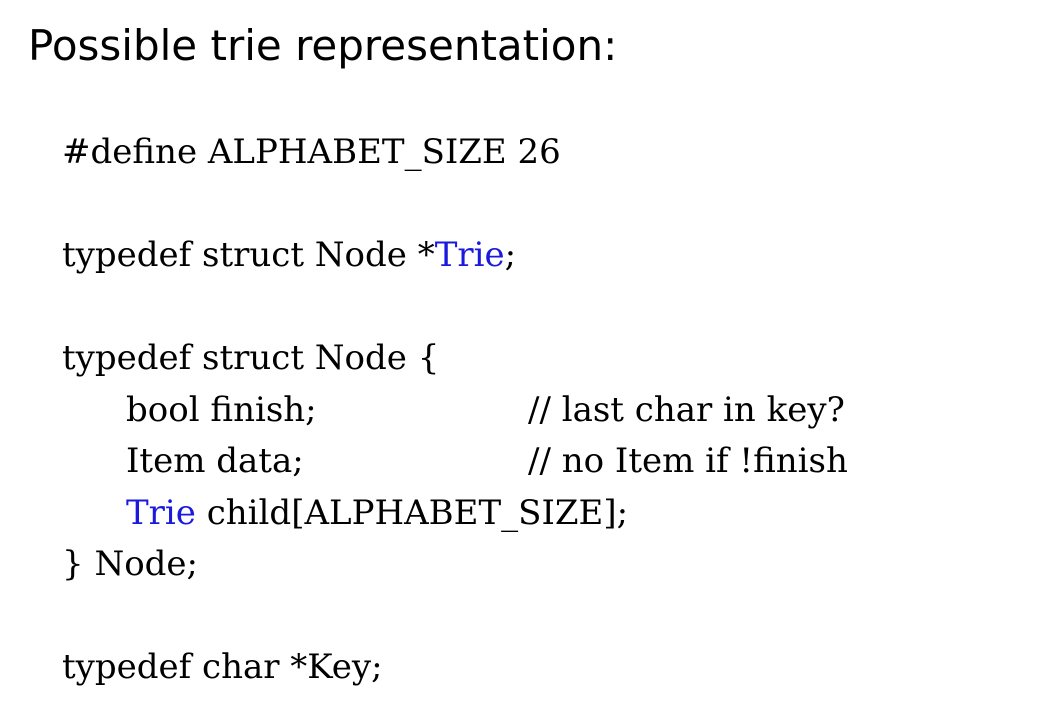  I want to click on field-child-line: Trie child[ALPHABET_SIZE];, so click(345, 514).